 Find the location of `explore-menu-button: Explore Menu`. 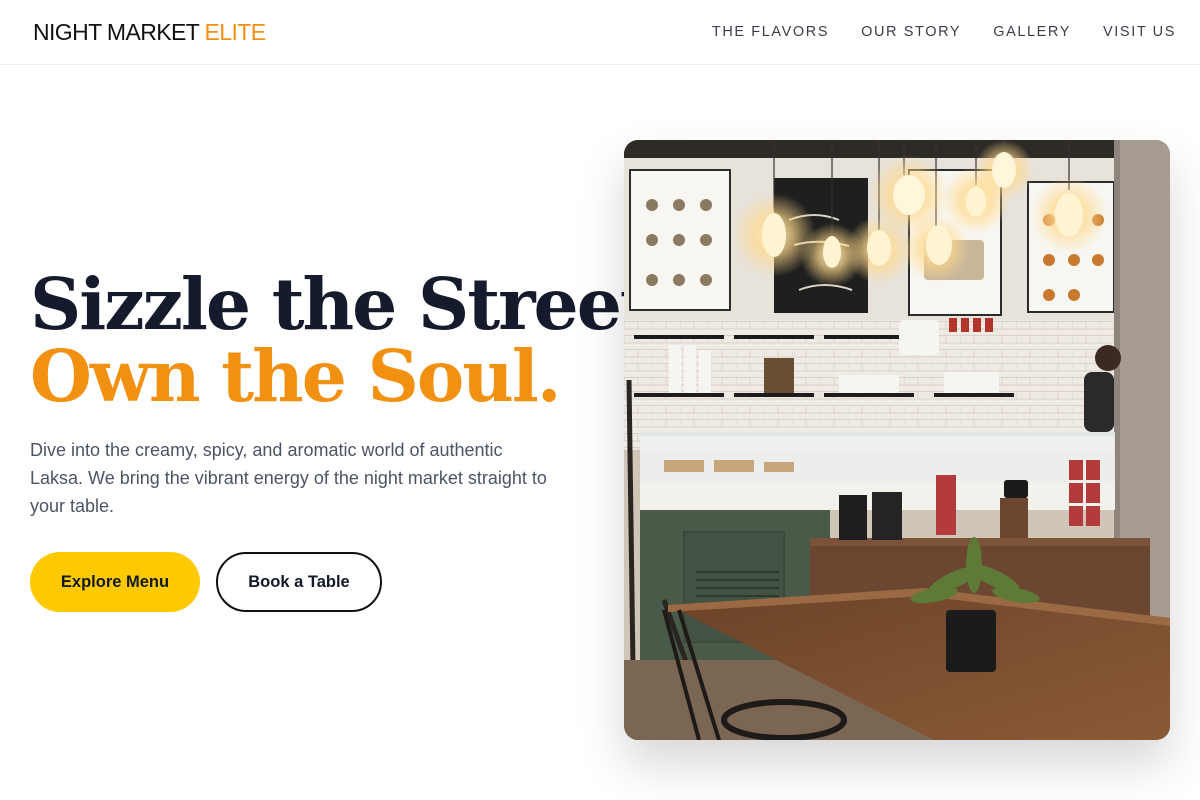

explore-menu-button: Explore Menu is located at coordinates (115, 582).